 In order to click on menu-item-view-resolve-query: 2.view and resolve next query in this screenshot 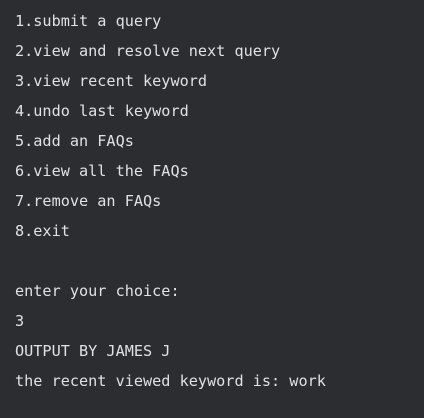, I will do `click(148, 51)`.